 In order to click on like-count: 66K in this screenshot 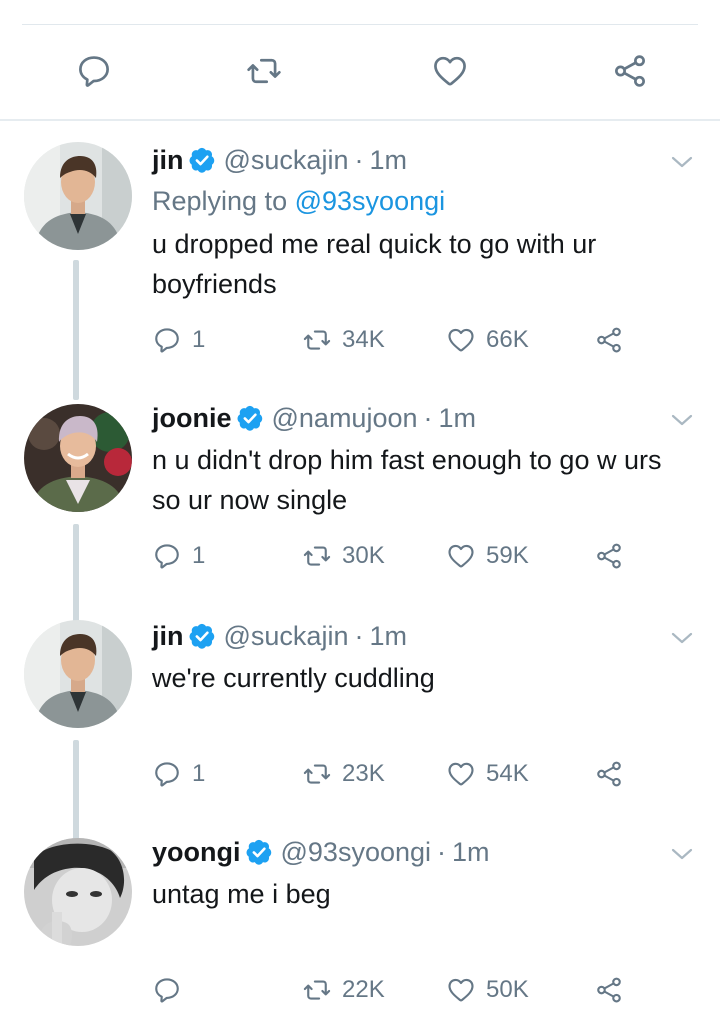, I will do `click(507, 339)`.